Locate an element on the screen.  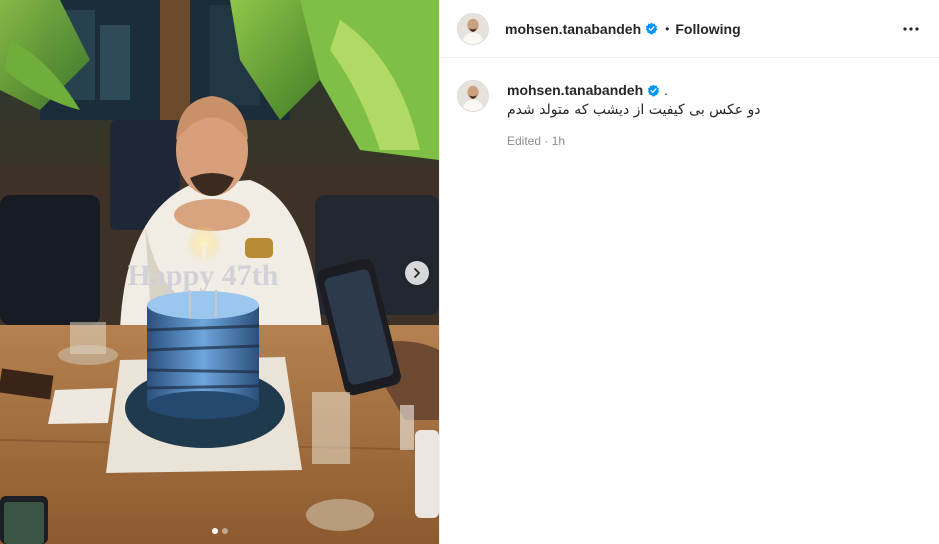
caption-username: mohsen.tanabandeh is located at coordinates (575, 90).